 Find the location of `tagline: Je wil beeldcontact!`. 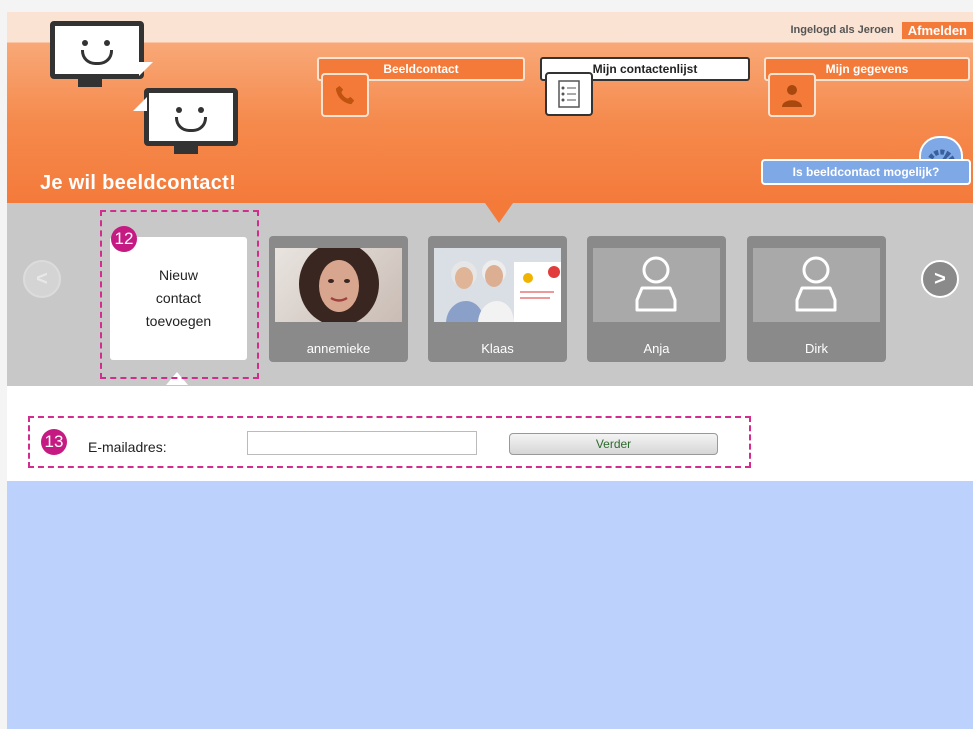

tagline: Je wil beeldcontact! is located at coordinates (138, 183).